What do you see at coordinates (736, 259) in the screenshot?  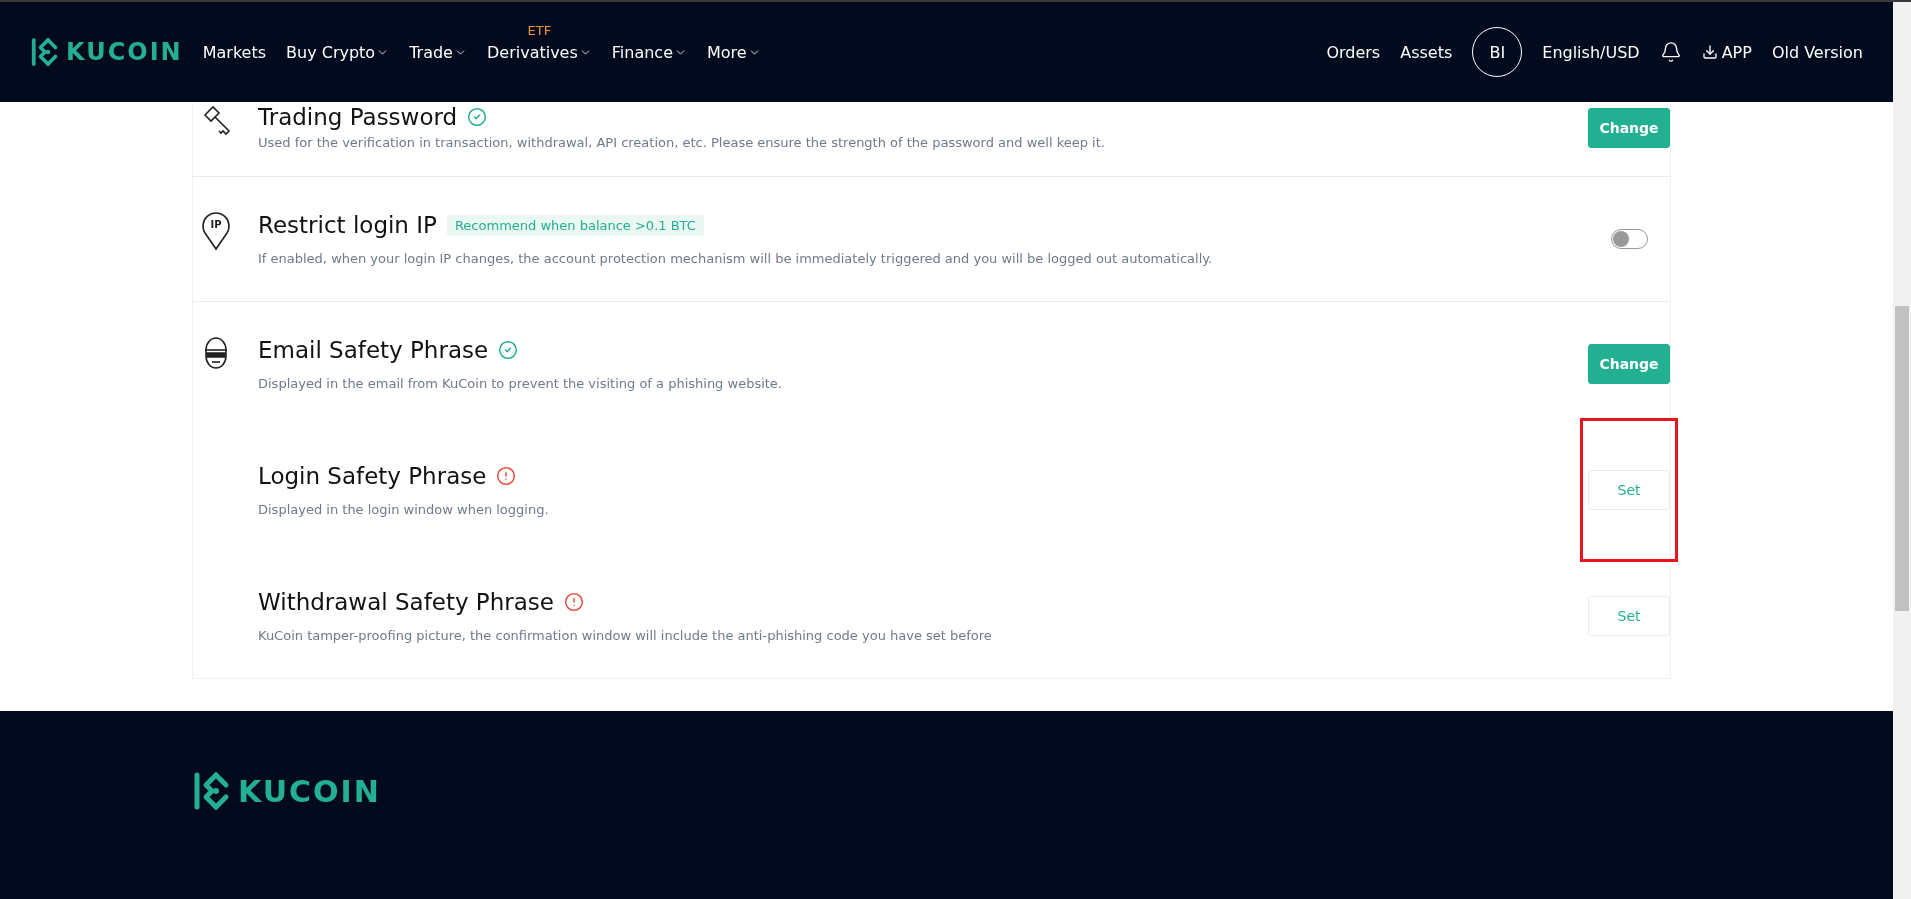 I see `setting-description: If enabled, when your login IP changes, the account protection mechanism will be immediately triggered and you will be logged out automatically.` at bounding box center [736, 259].